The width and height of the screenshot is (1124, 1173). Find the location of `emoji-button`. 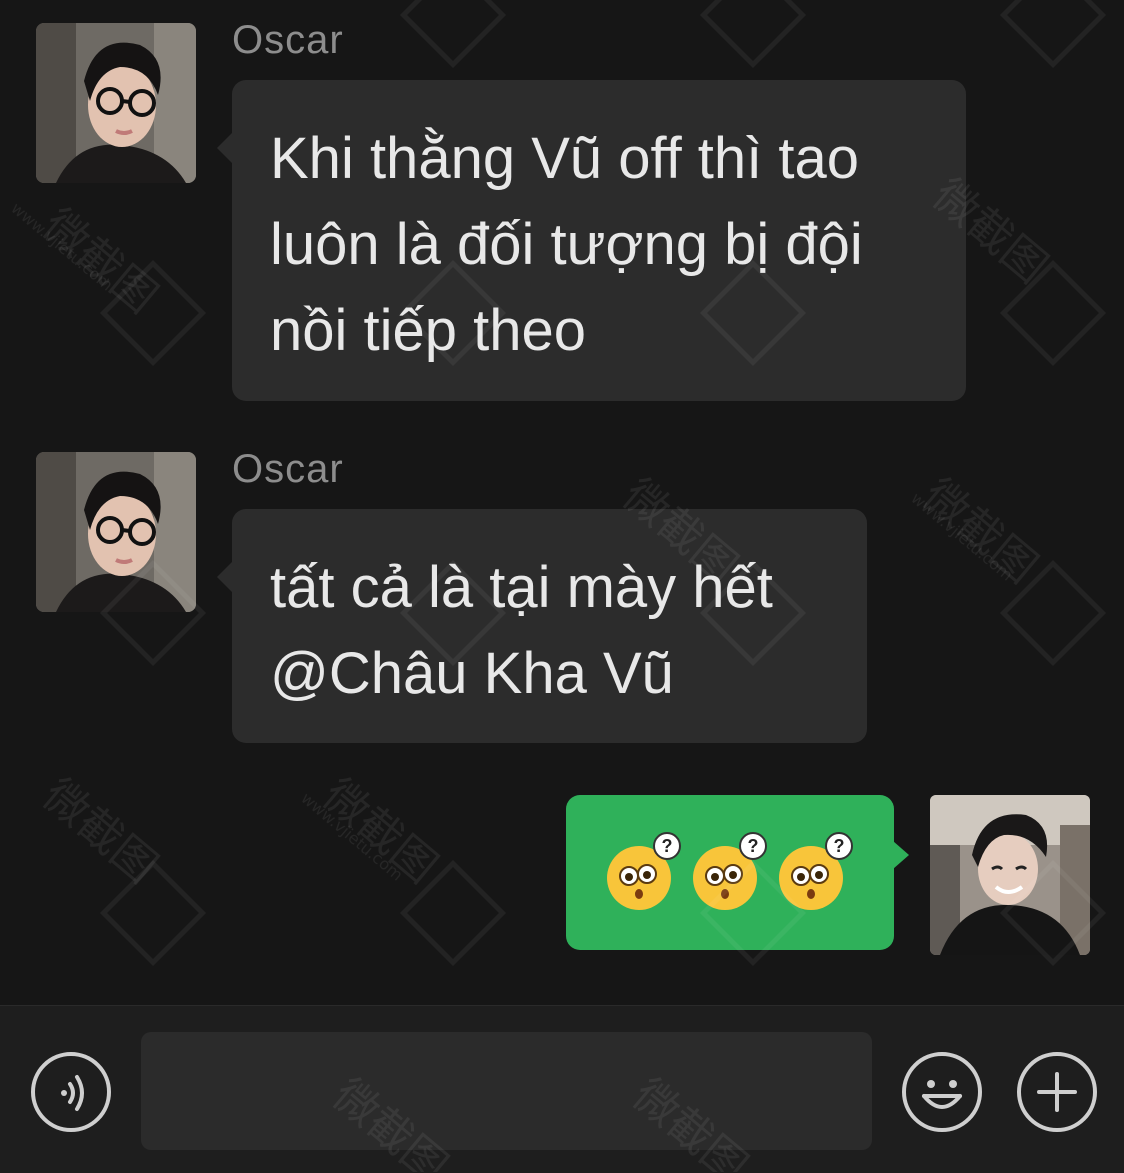

emoji-button is located at coordinates (942, 1092).